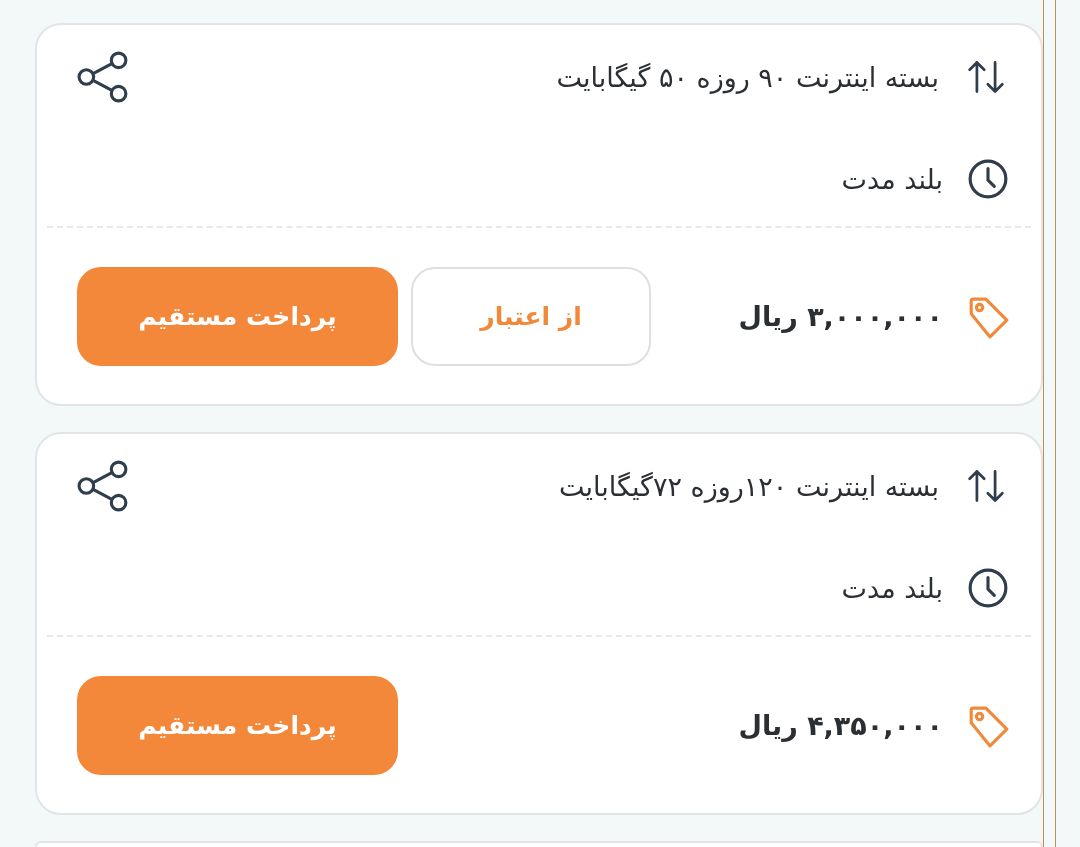 This screenshot has width=1080, height=847. What do you see at coordinates (749, 486) in the screenshot?
I see `package-title: بسته اینترنت ۱۲۰روزه ۷۲گیگابایت` at bounding box center [749, 486].